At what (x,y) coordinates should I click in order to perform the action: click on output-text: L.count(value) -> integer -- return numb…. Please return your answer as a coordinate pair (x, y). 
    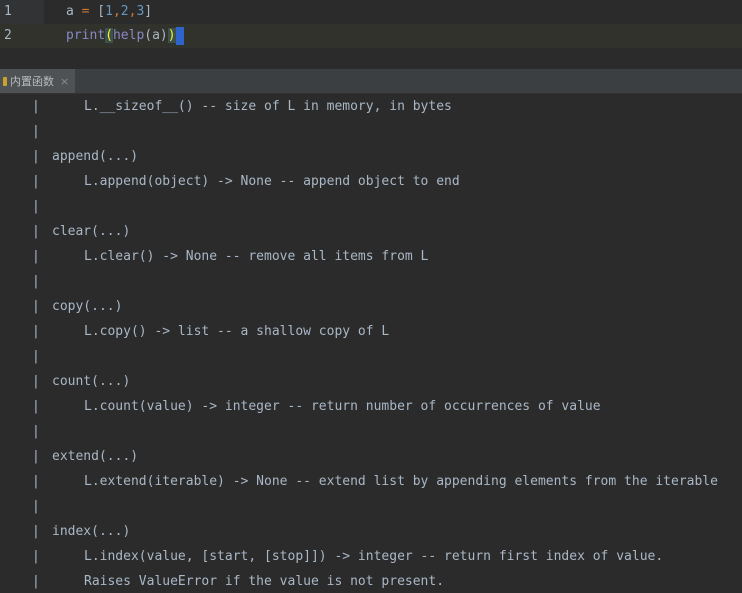
    Looking at the image, I should click on (342, 406).